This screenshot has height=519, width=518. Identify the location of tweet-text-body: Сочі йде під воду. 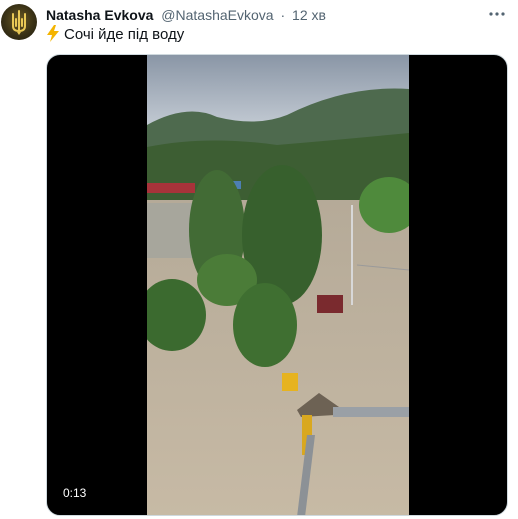
(124, 34).